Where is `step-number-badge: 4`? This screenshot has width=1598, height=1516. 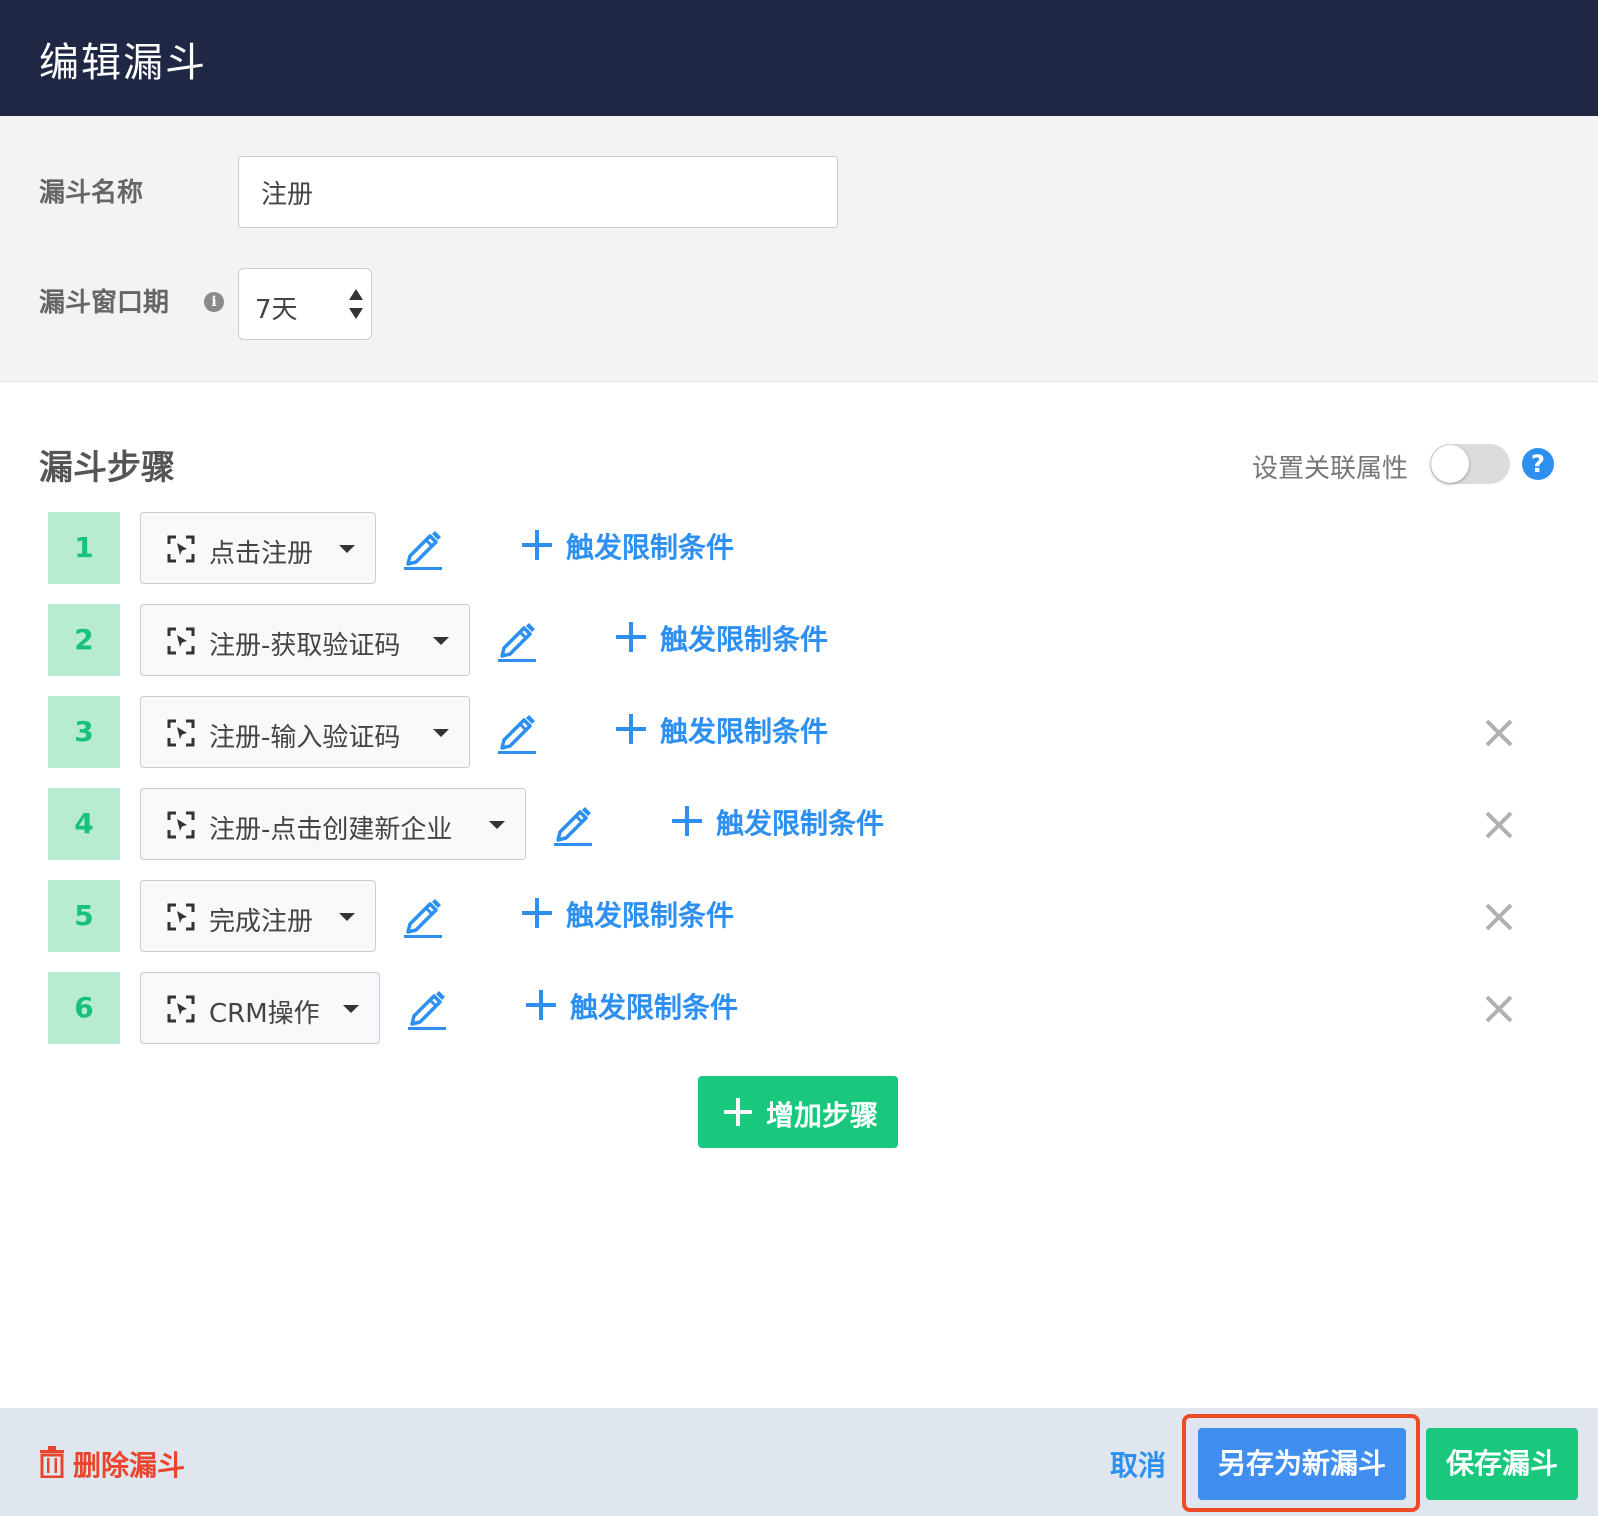
step-number-badge: 4 is located at coordinates (84, 824).